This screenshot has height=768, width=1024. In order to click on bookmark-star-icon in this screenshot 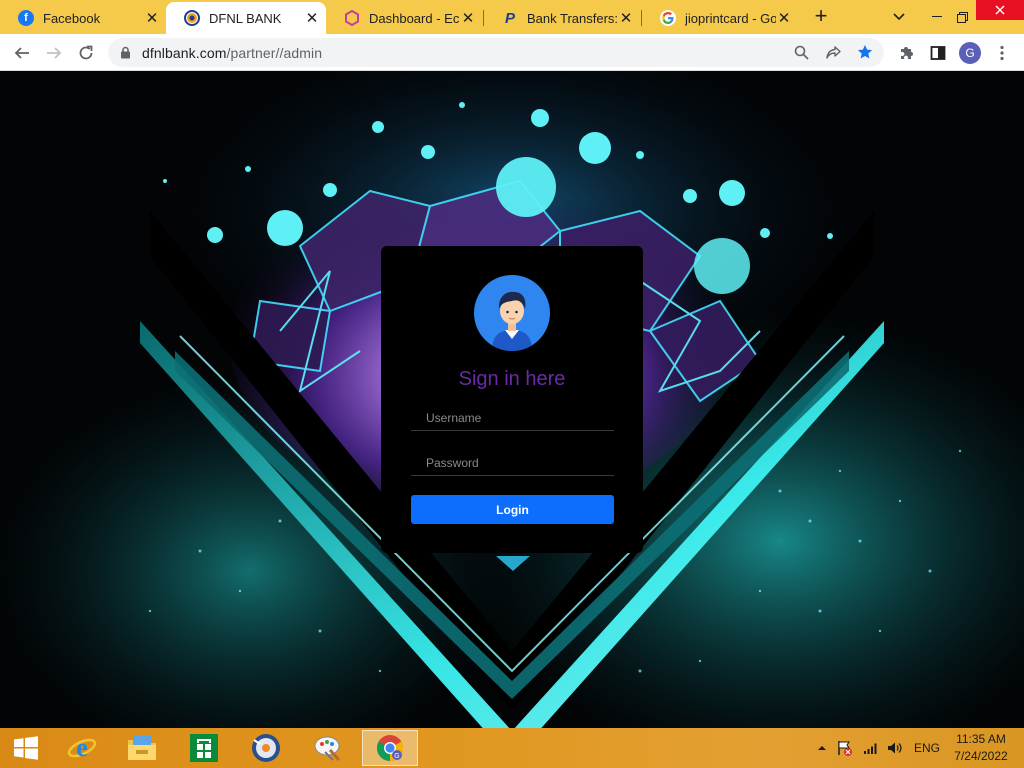, I will do `click(865, 54)`.